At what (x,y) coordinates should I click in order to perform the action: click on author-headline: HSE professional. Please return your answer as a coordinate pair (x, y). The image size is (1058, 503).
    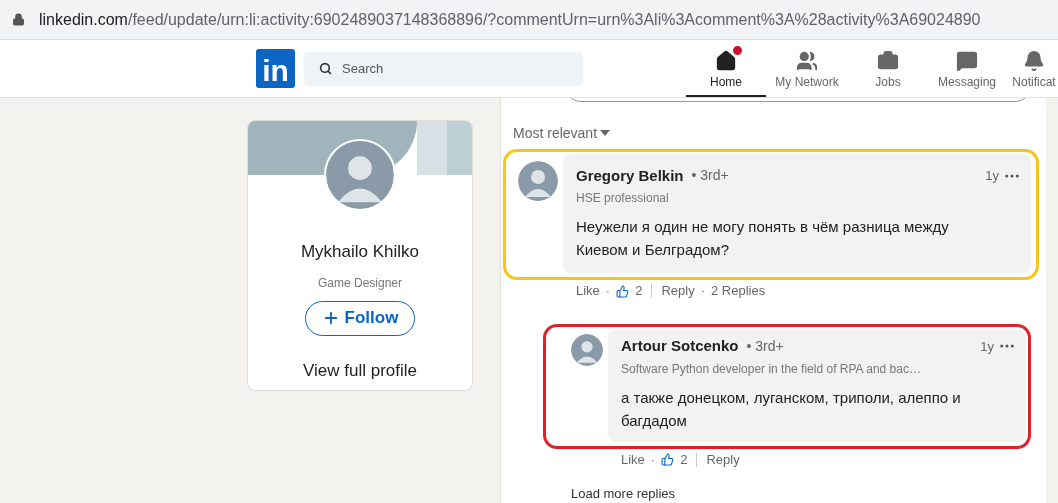
    Looking at the image, I should click on (623, 198).